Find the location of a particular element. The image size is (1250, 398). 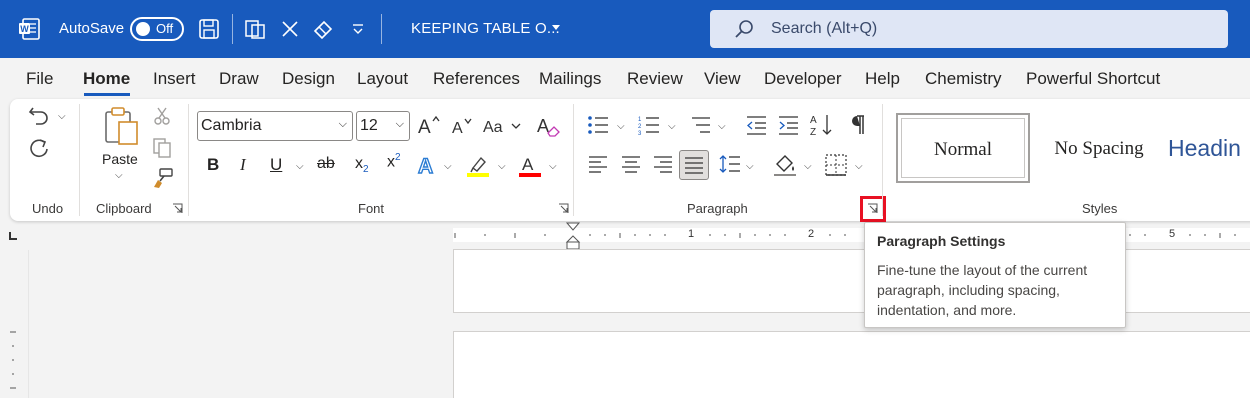

search-input: Search (Alt+Q) is located at coordinates (969, 29).